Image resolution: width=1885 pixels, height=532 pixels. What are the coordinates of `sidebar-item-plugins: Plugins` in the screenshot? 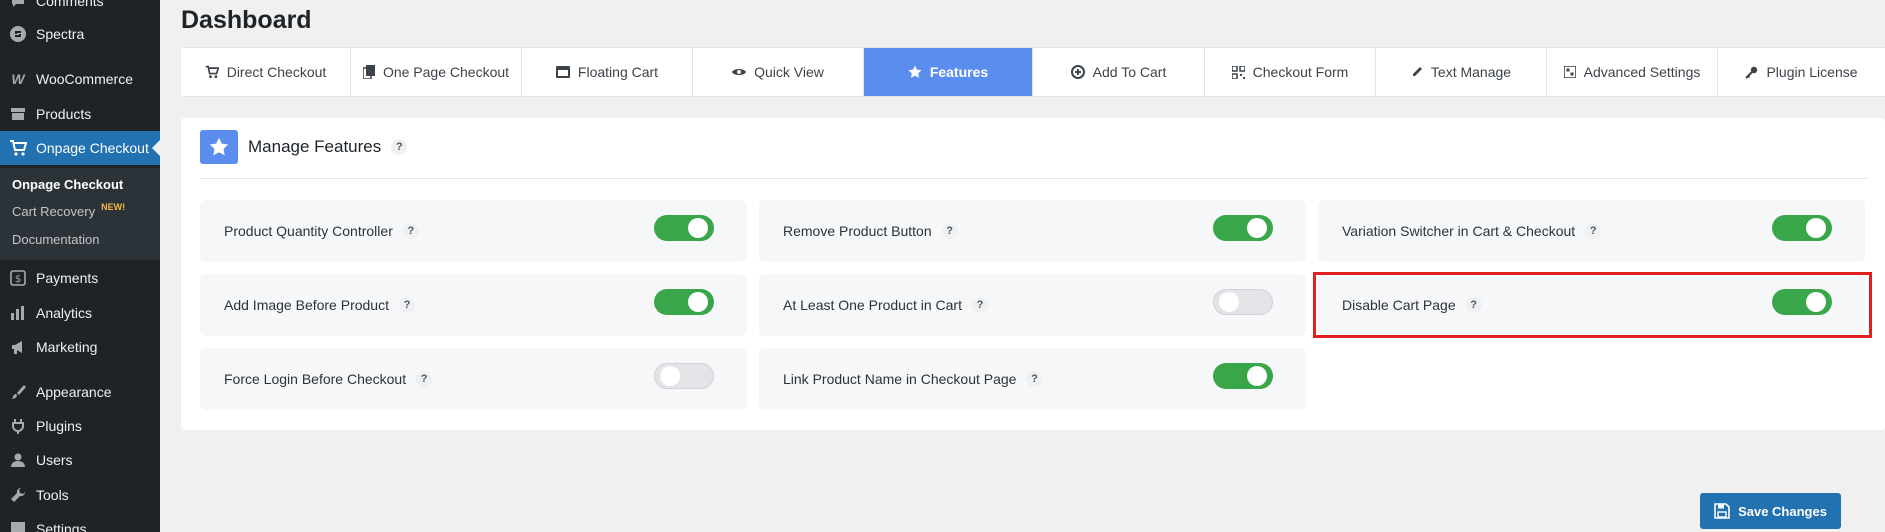 It's located at (80, 426).